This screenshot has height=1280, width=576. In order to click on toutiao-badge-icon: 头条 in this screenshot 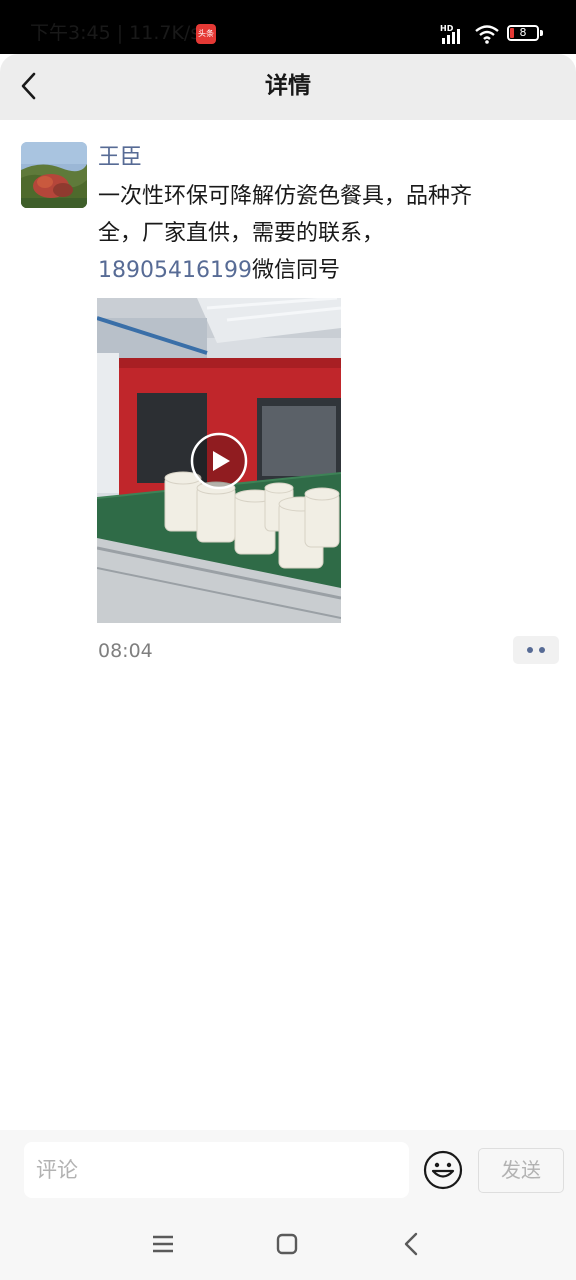, I will do `click(206, 34)`.